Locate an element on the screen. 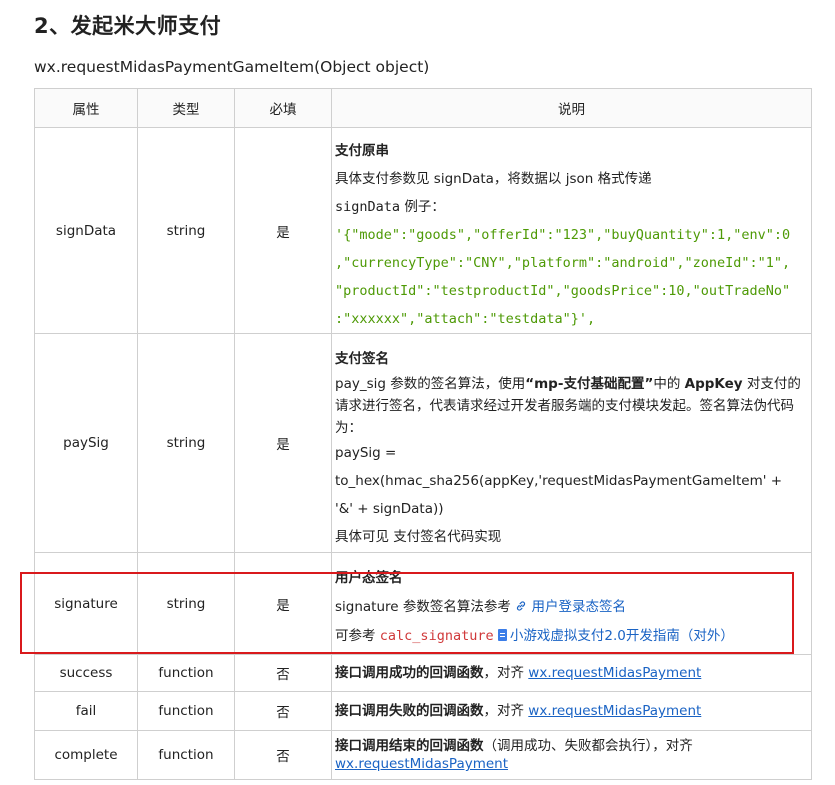 This screenshot has width=835, height=785. prop-desc: 接口调用失败的回调函数，对齐 wx.requestMidasPayment is located at coordinates (571, 711).